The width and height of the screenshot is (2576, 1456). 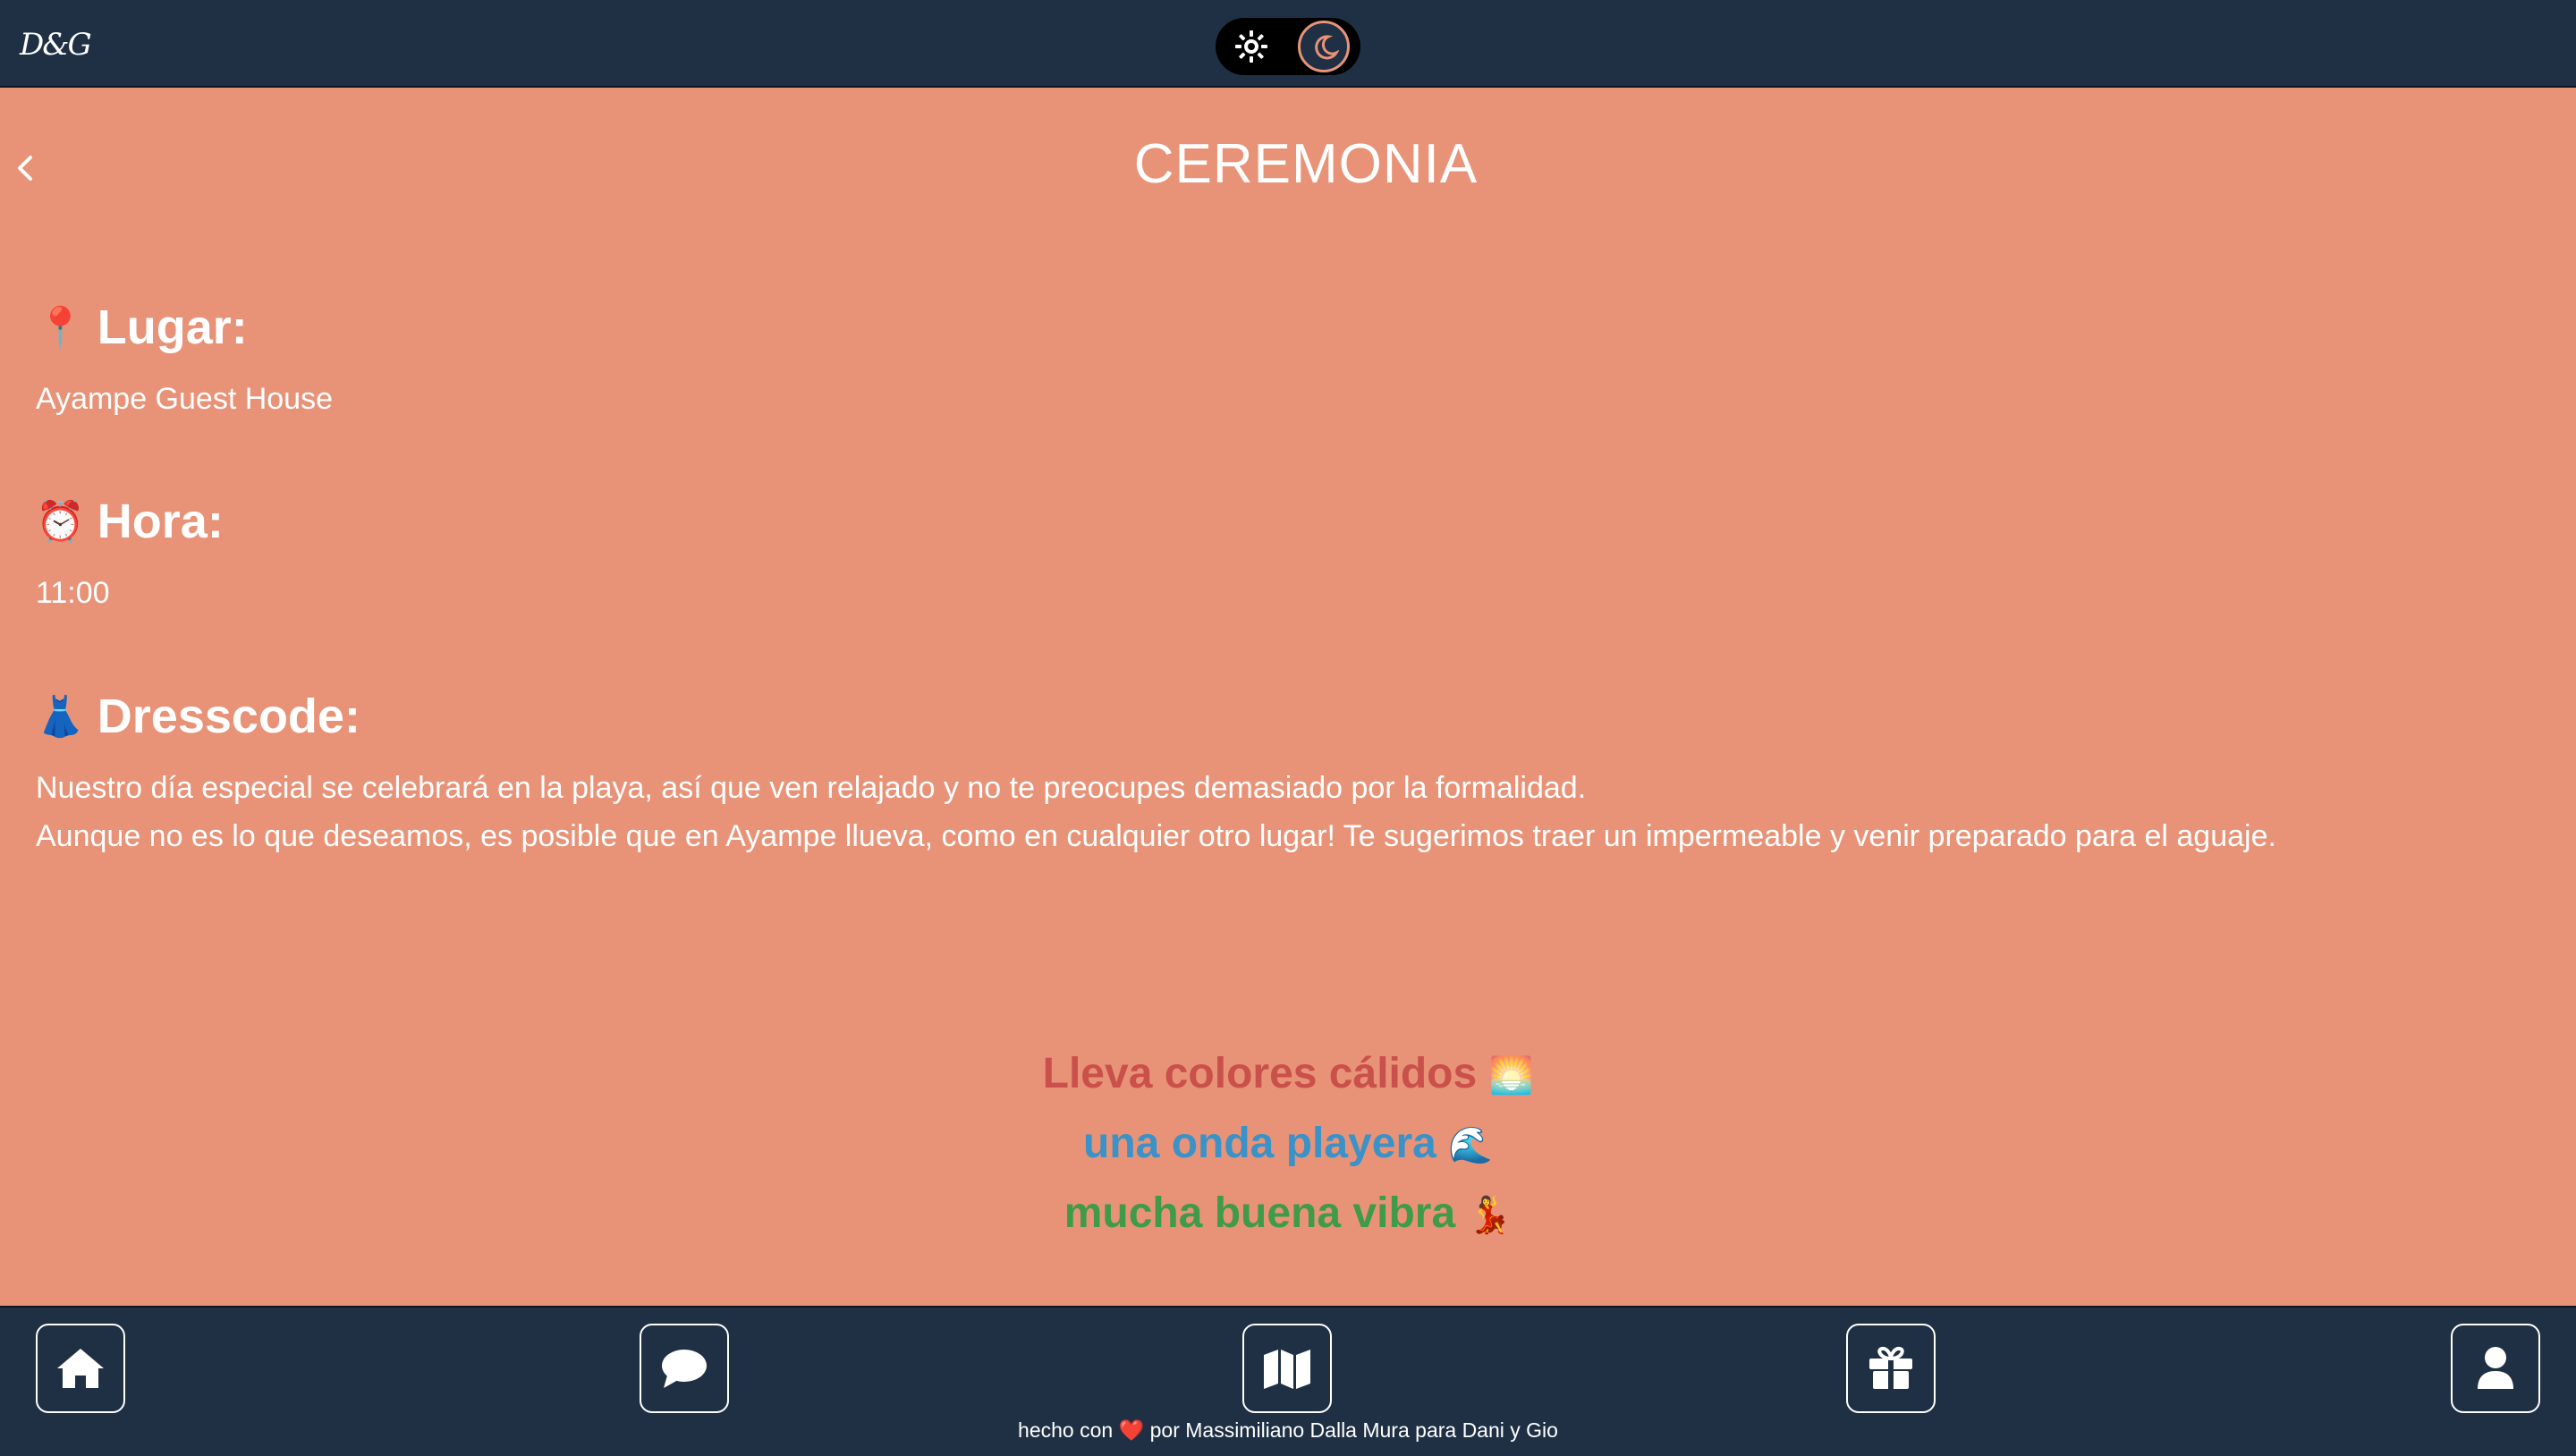 I want to click on tagline-onda: una onda playera 🌊, so click(x=1288, y=1145).